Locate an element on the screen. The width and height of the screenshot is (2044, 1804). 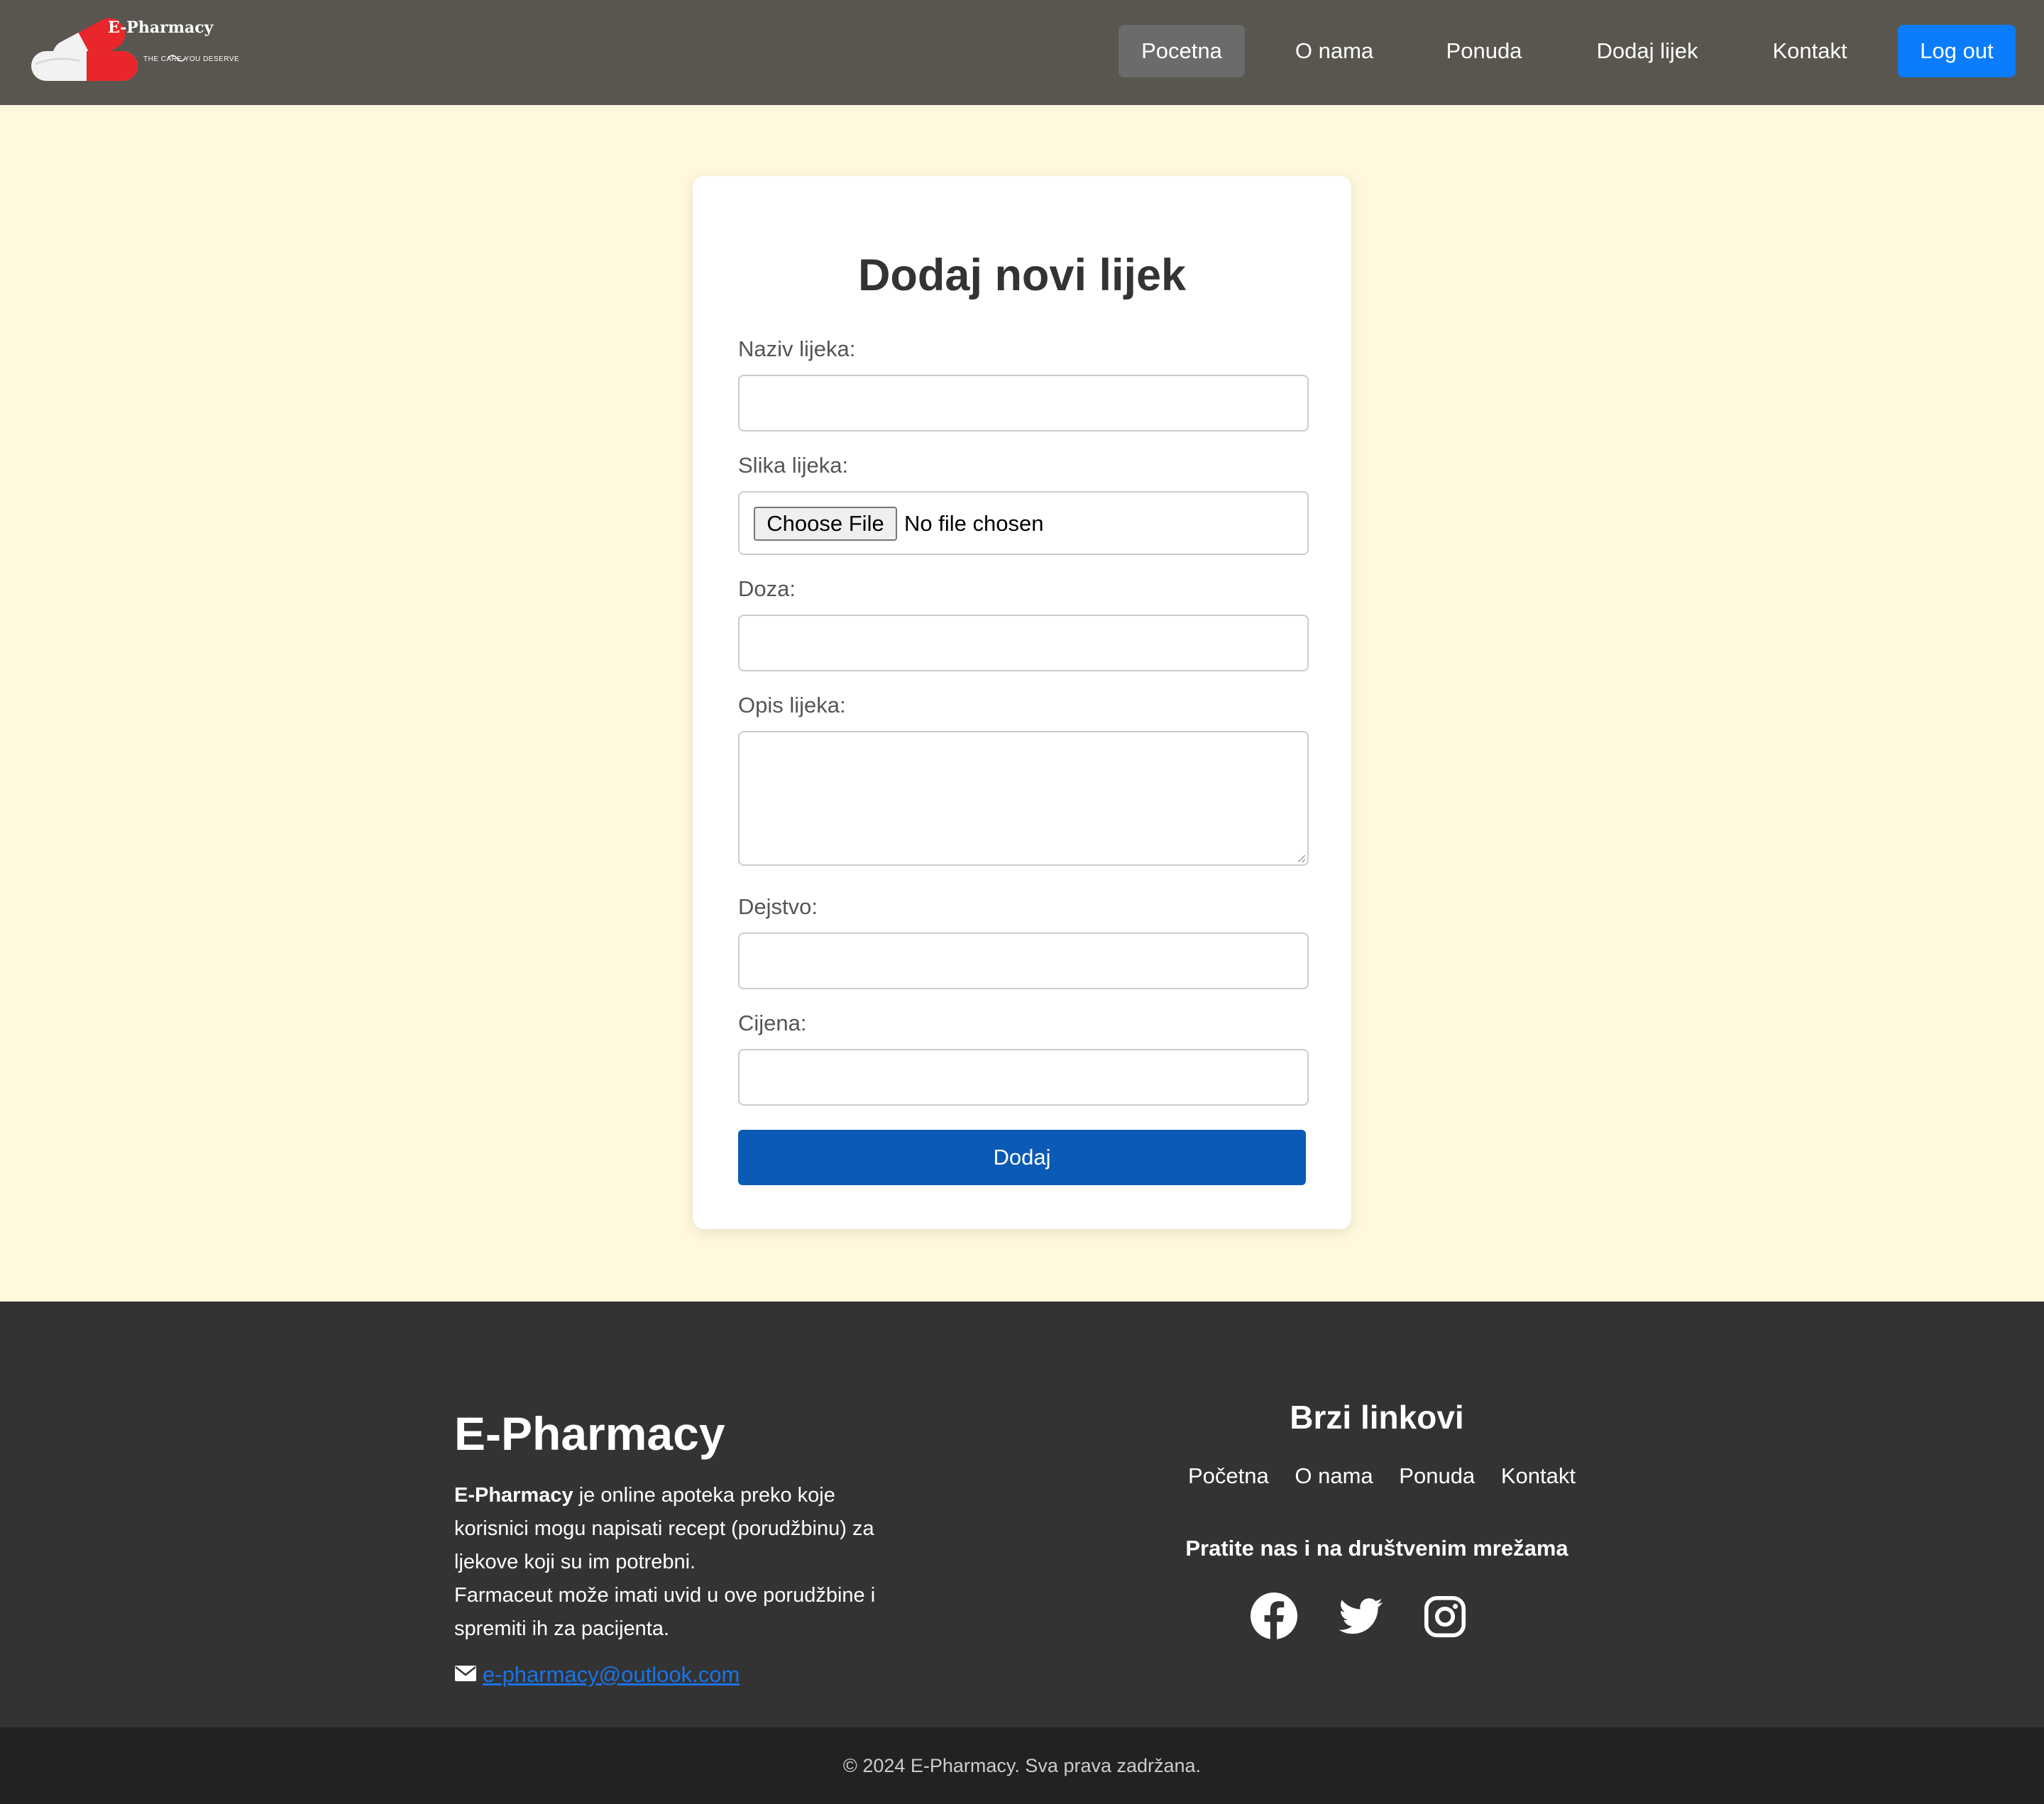
naziv-input is located at coordinates (1023, 403).